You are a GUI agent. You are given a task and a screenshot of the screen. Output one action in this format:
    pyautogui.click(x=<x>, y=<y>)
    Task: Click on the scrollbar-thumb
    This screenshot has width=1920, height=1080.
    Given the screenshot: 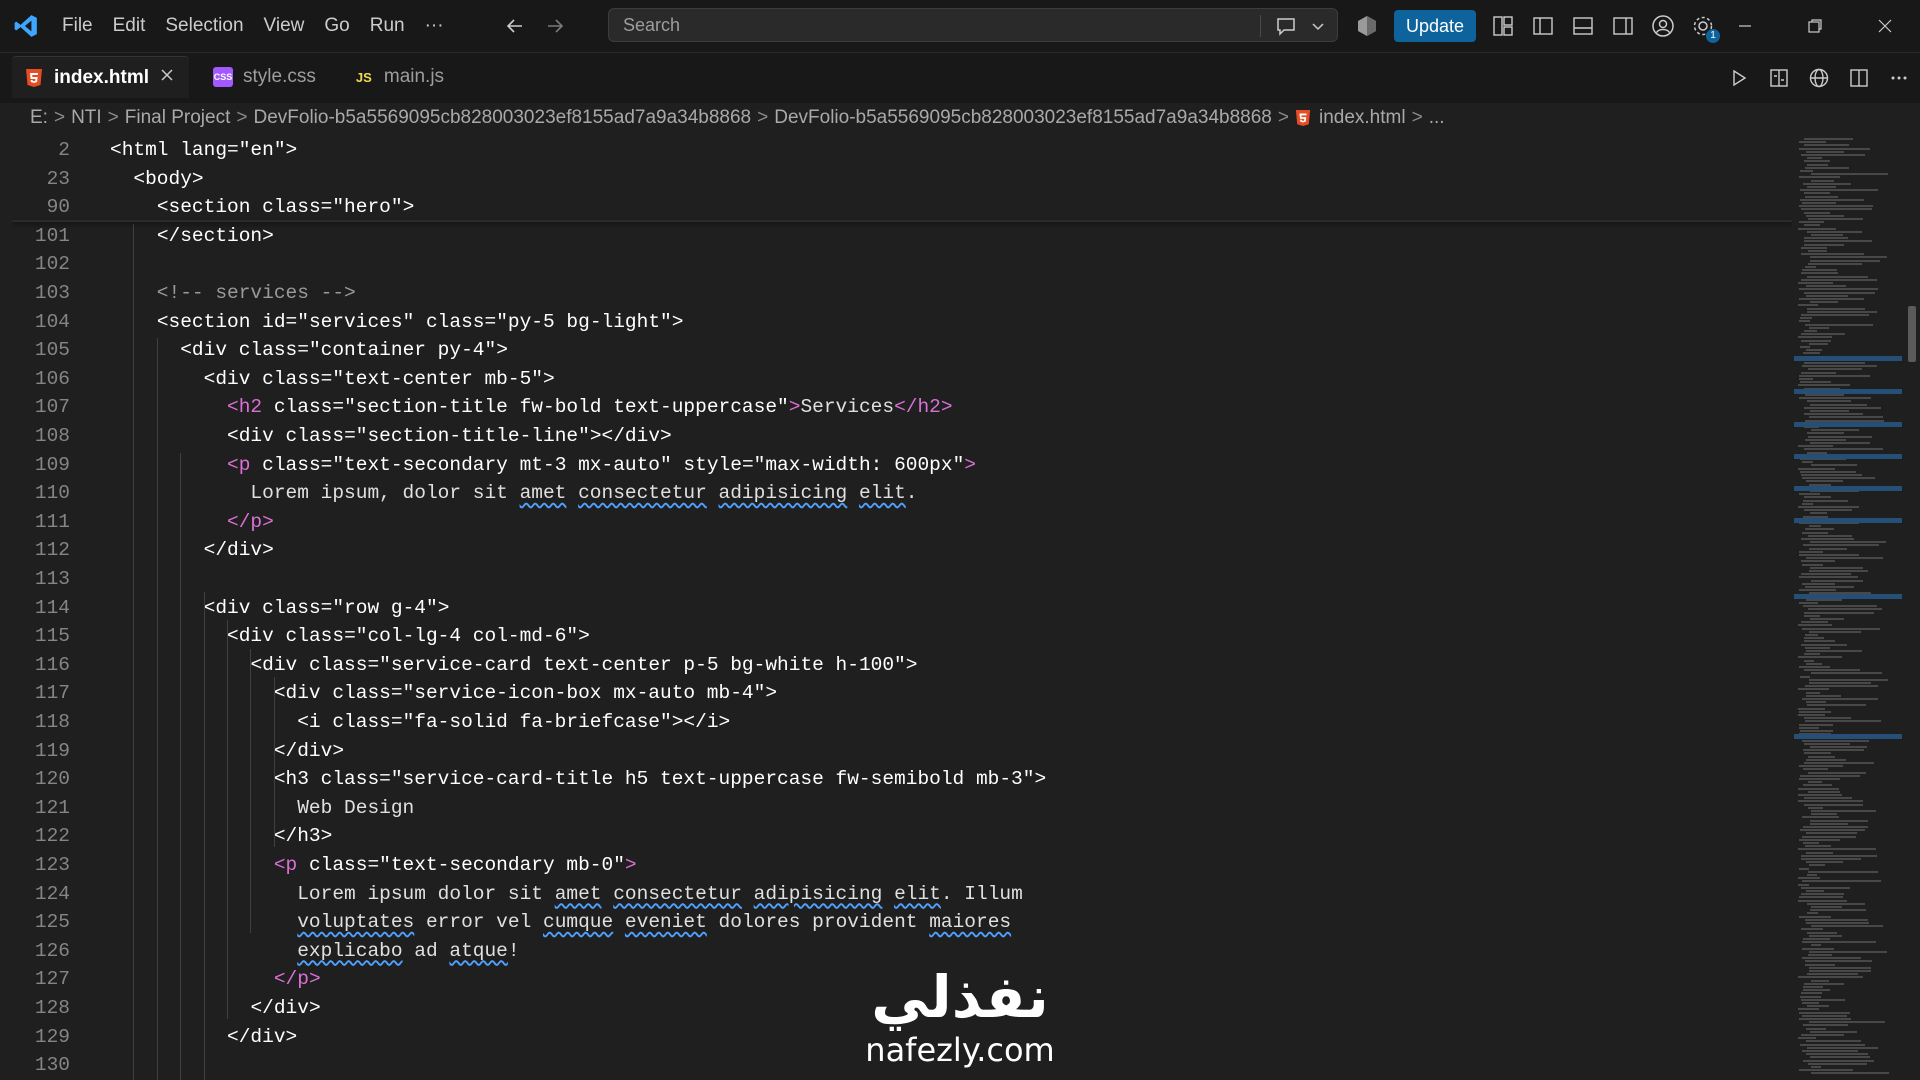 What is the action you would take?
    pyautogui.click(x=1912, y=334)
    